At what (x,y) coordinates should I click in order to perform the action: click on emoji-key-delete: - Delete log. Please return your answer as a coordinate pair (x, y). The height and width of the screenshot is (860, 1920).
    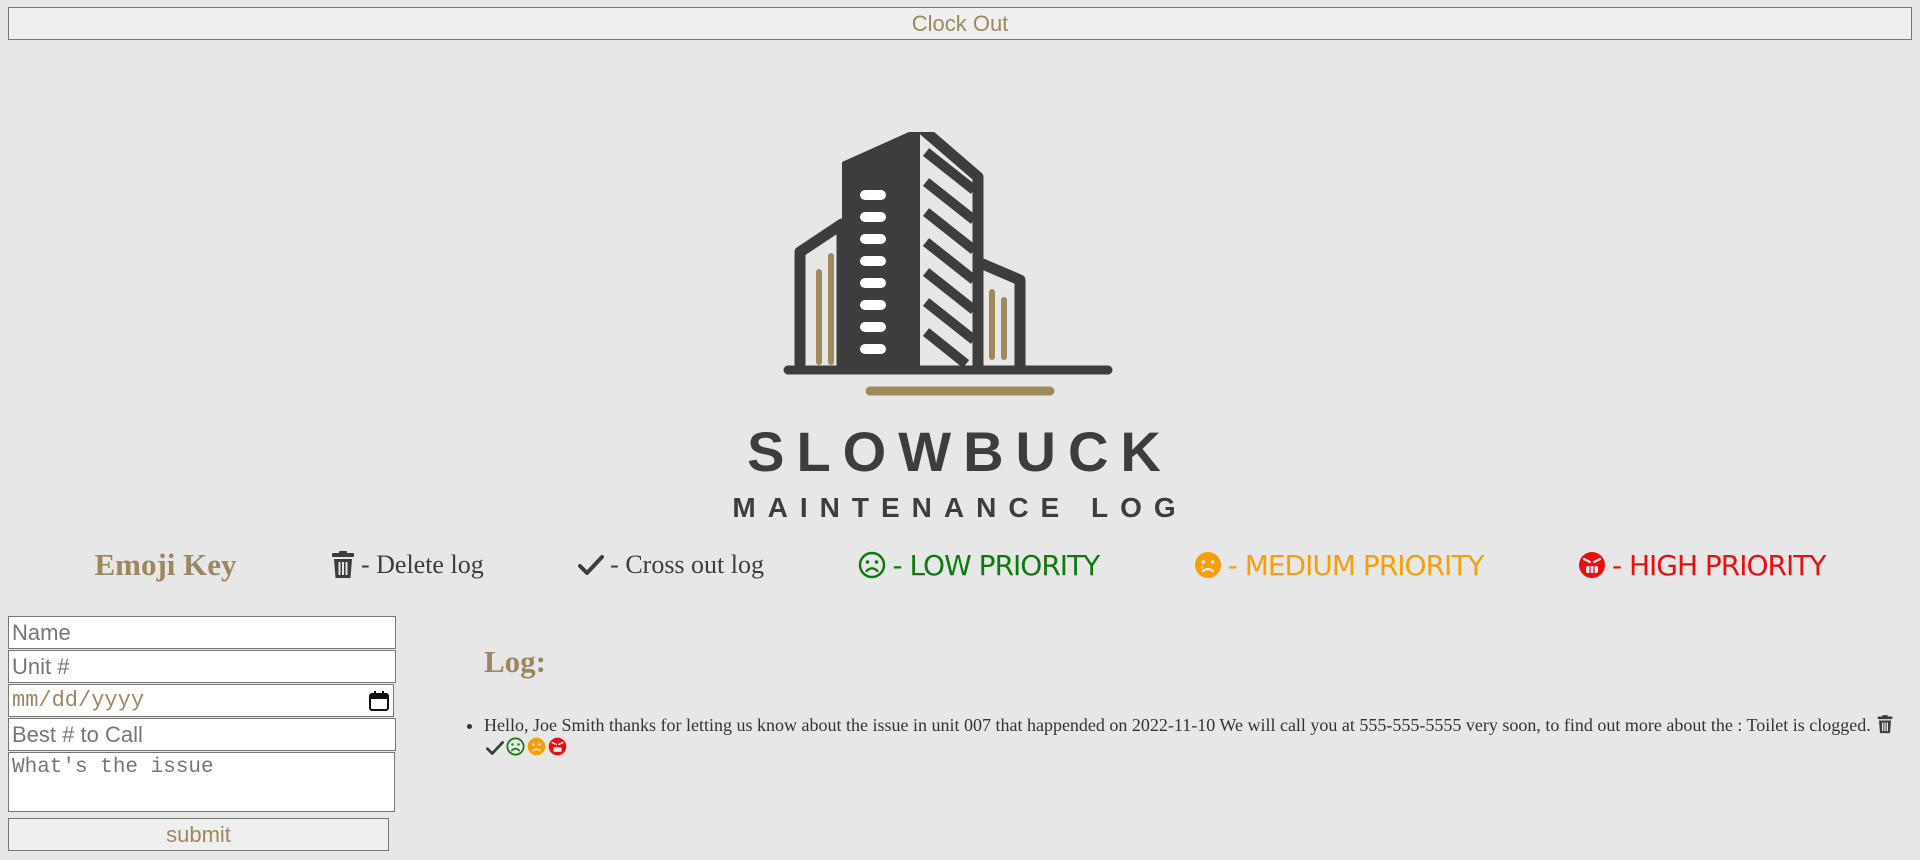
    Looking at the image, I should click on (407, 565).